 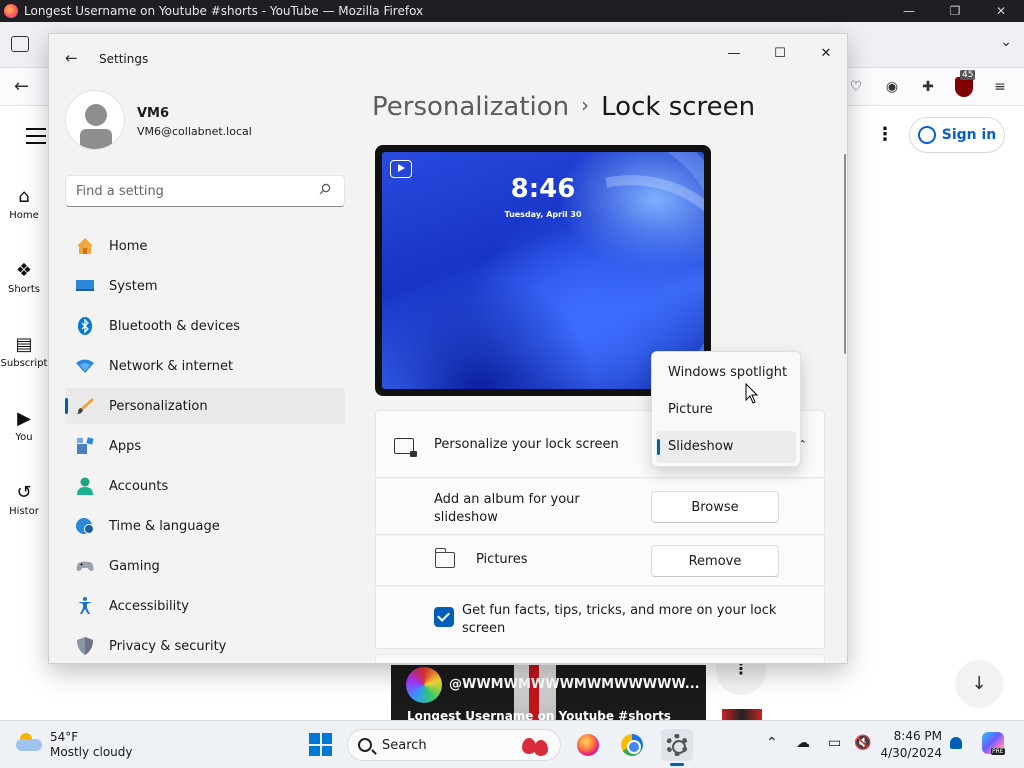 I want to click on network-disconnected-icon: ☁, so click(x=803, y=743).